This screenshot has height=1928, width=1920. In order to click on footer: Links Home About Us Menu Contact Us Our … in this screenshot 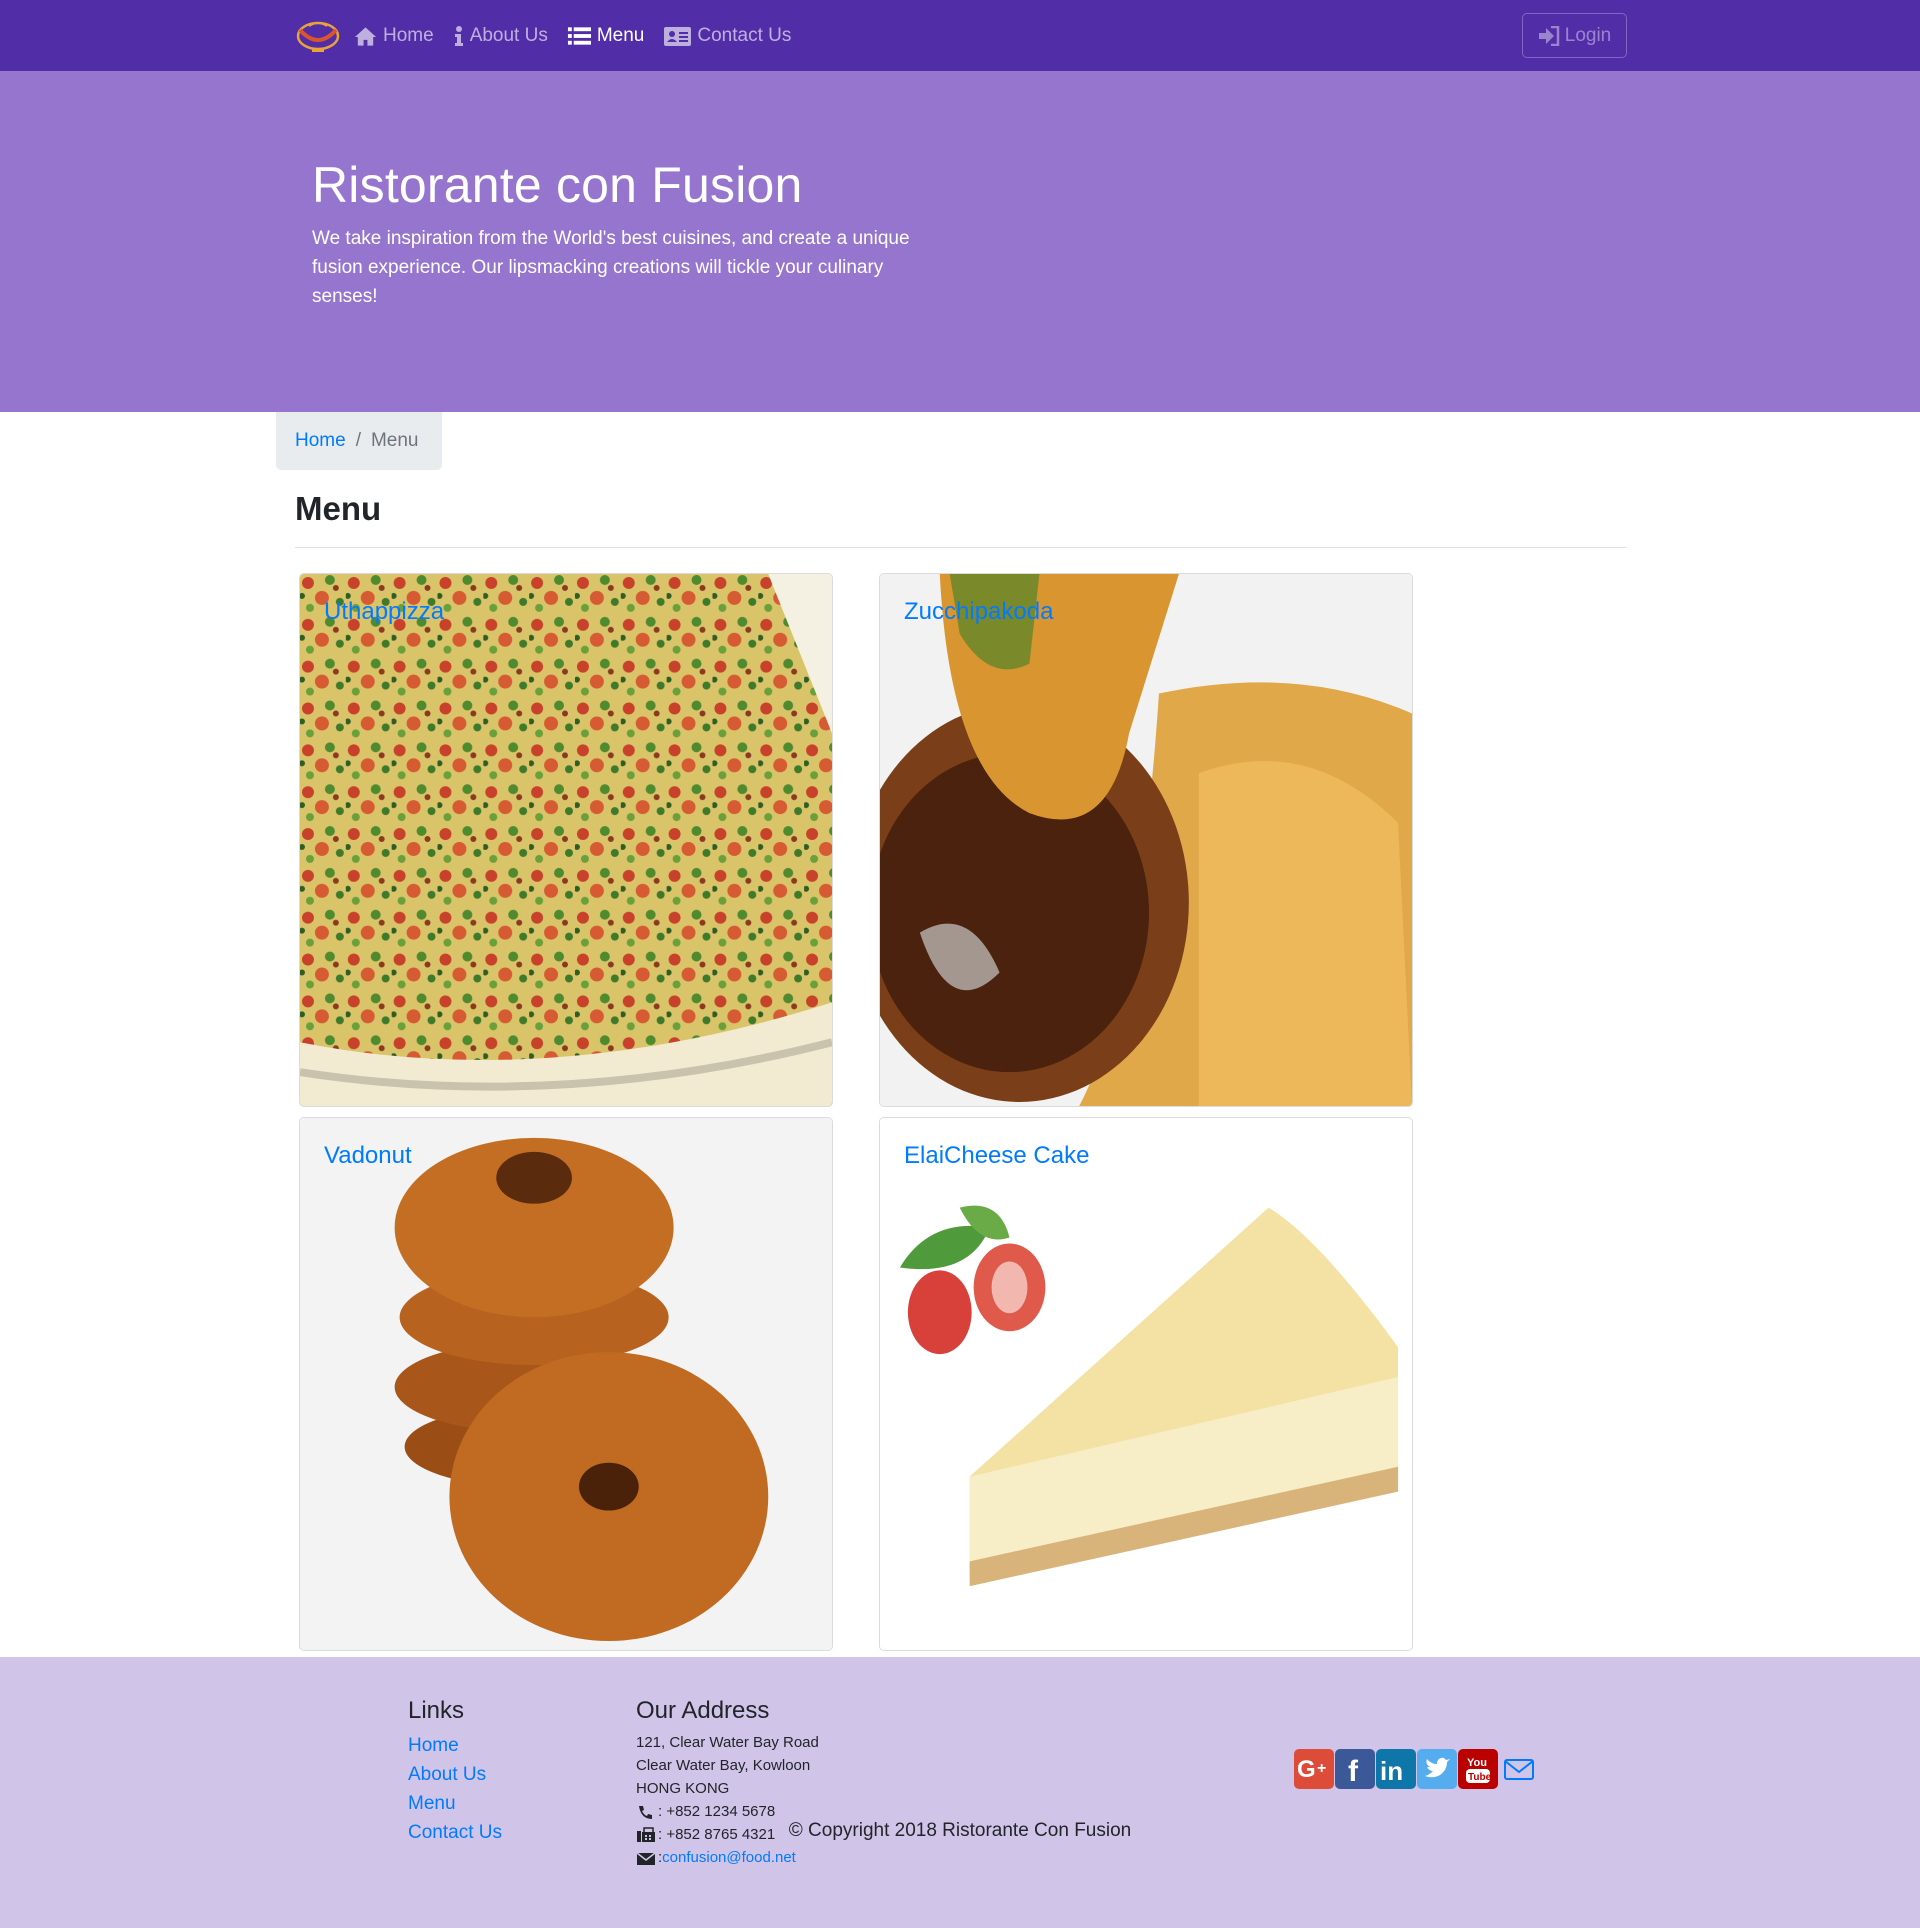, I will do `click(960, 1792)`.